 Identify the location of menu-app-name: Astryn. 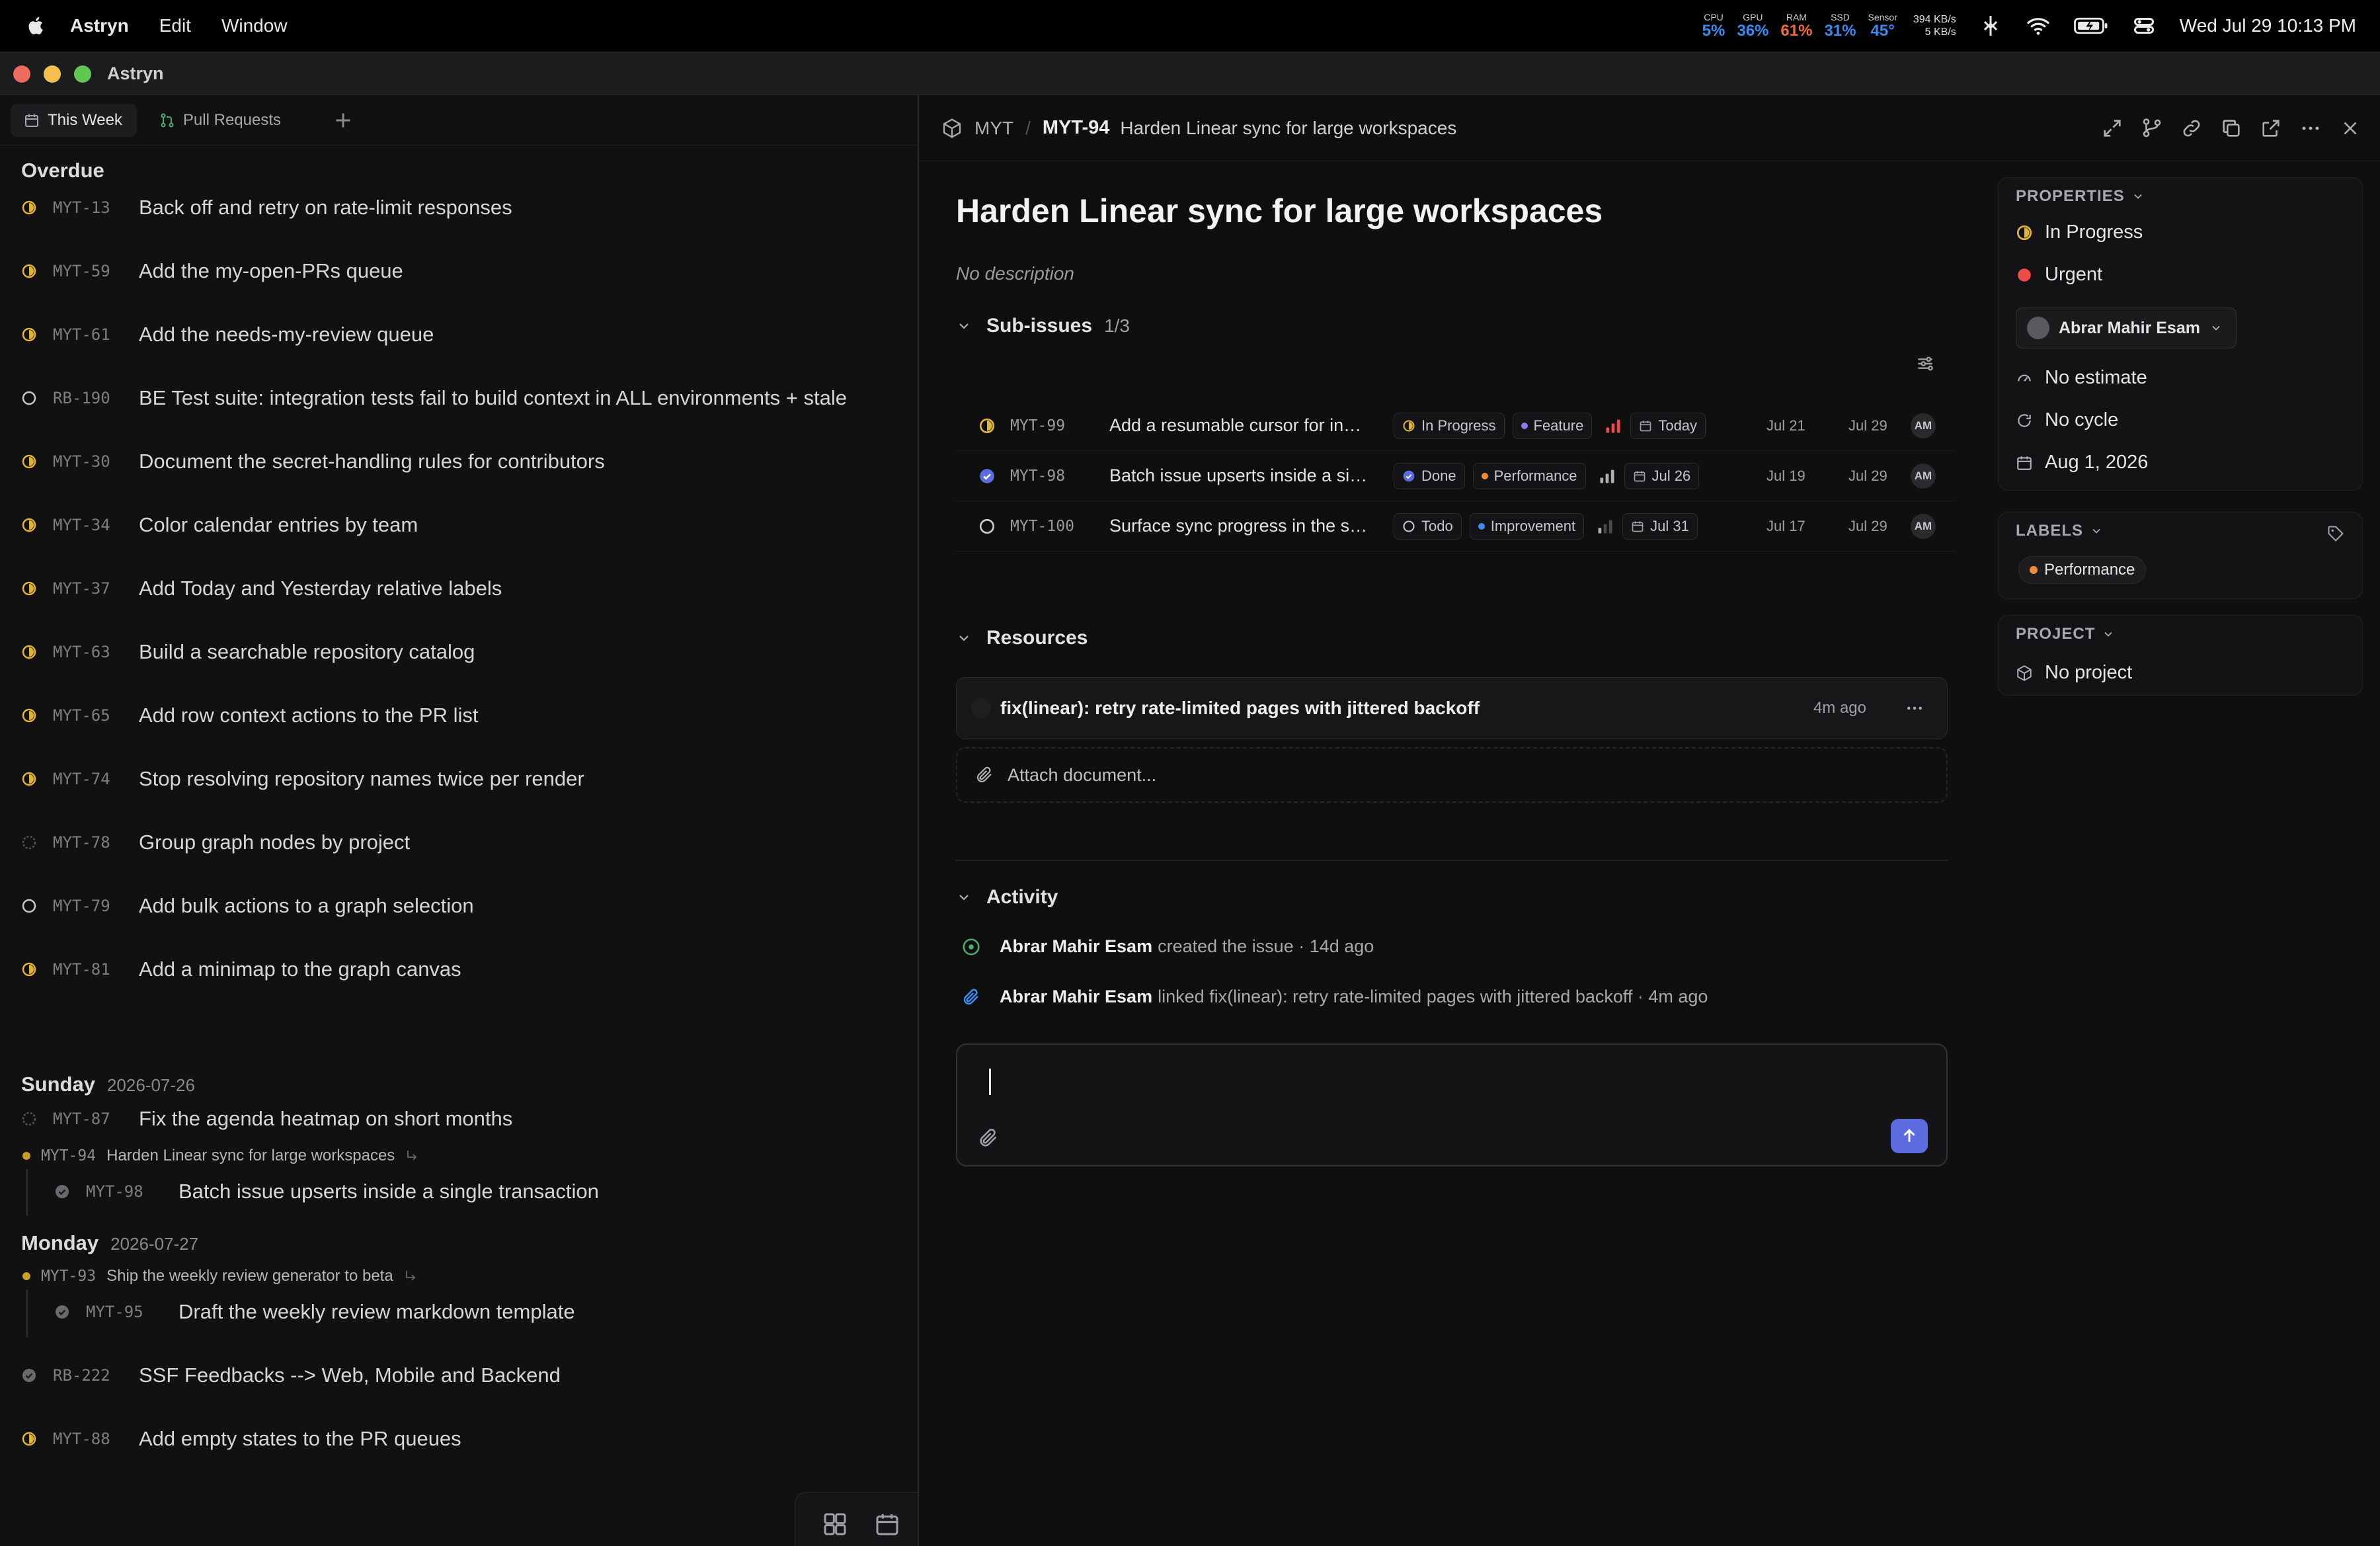
(99, 25).